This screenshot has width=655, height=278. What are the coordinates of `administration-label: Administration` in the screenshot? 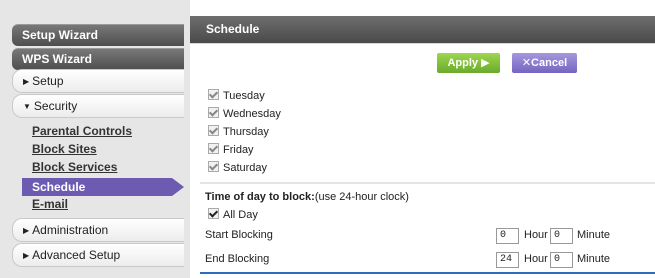 It's located at (70, 230).